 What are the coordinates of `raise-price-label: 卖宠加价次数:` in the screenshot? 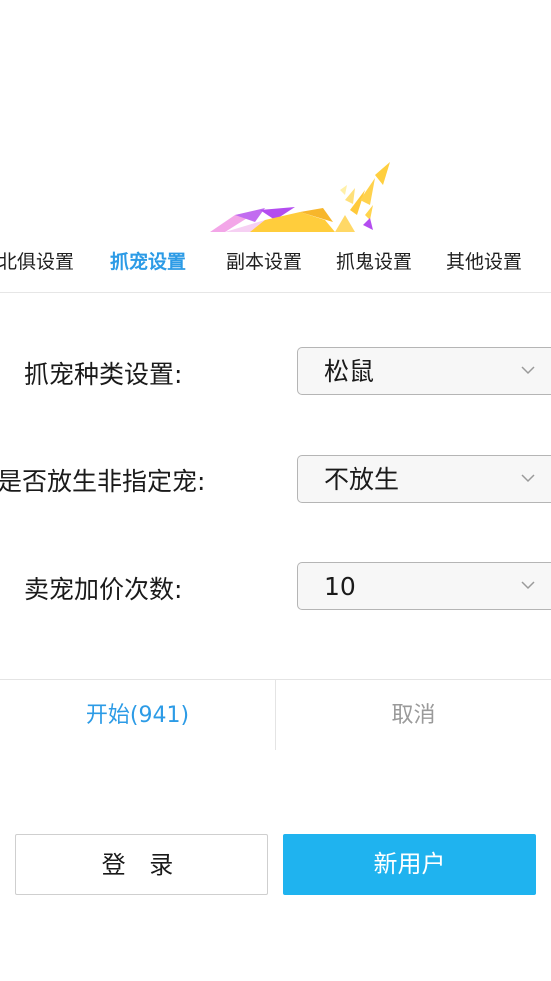 It's located at (103, 589).